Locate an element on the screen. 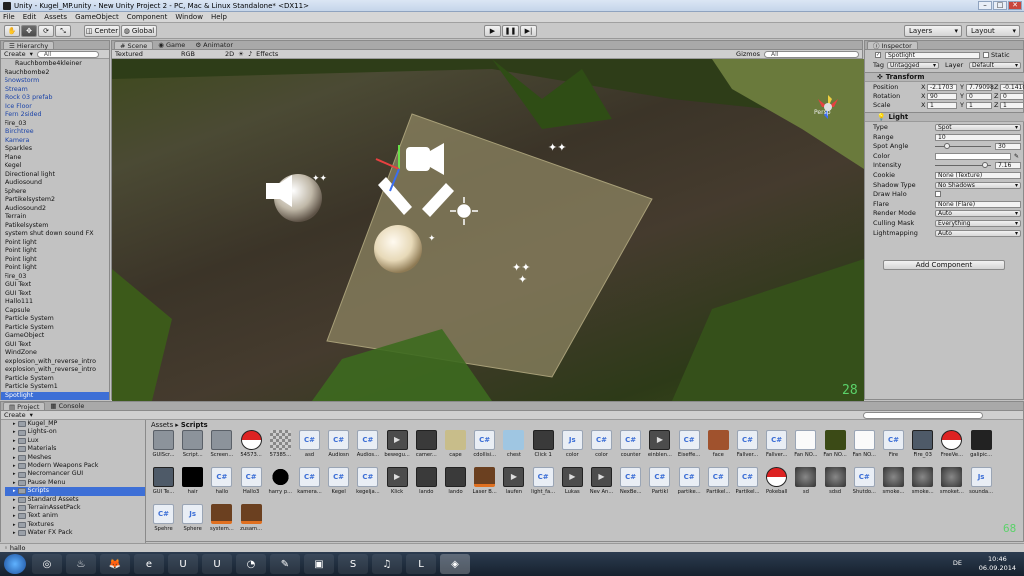  2d-toggle: 2D is located at coordinates (229, 54).